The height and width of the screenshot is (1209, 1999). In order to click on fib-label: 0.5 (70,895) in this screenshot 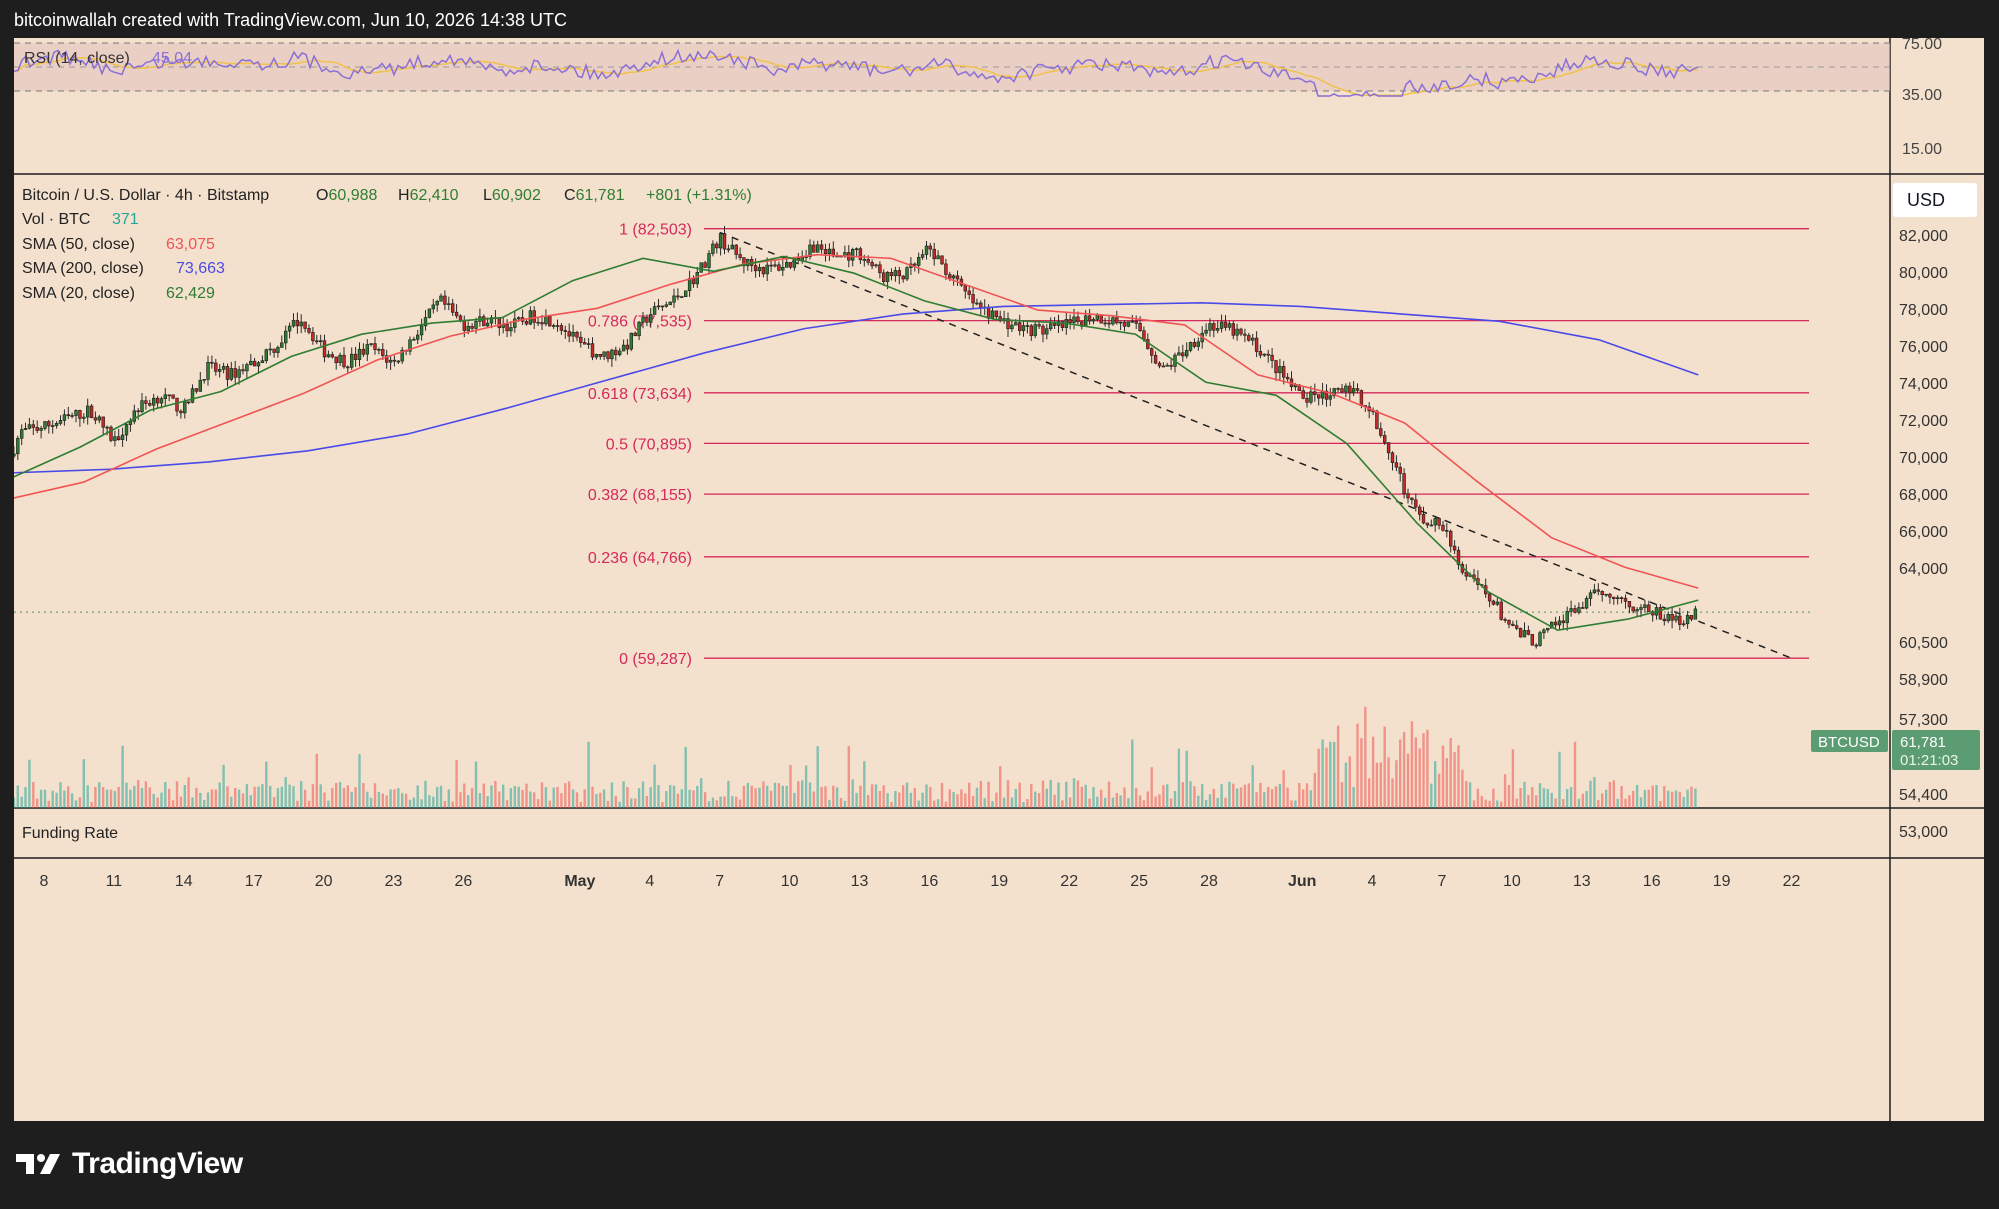, I will do `click(649, 444)`.